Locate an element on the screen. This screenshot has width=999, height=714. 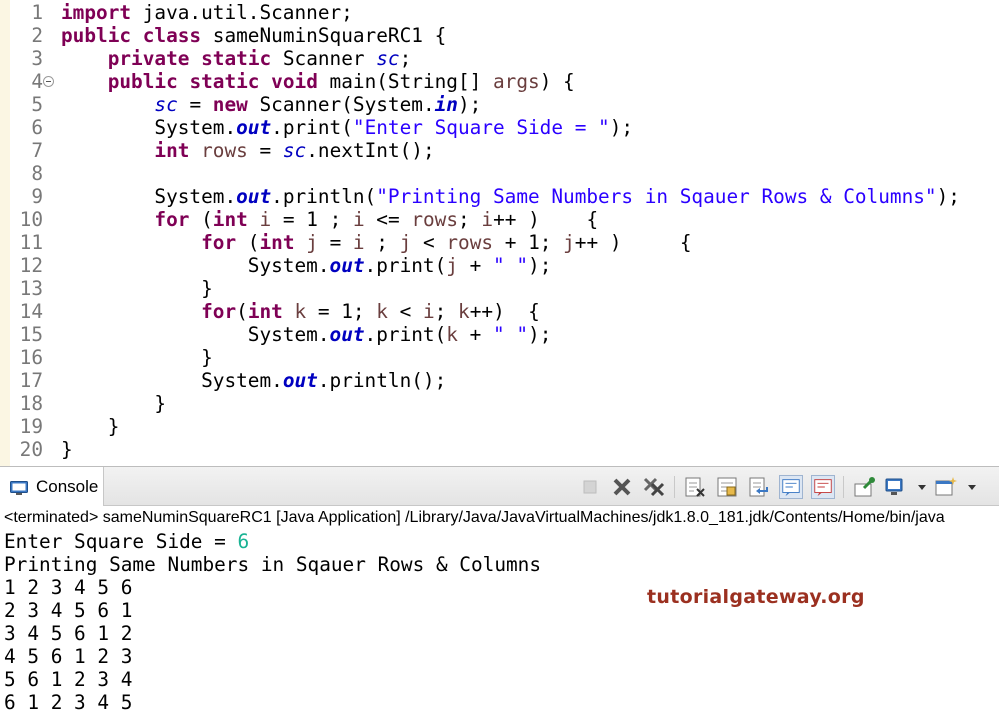
code-token: " " is located at coordinates (510, 334).